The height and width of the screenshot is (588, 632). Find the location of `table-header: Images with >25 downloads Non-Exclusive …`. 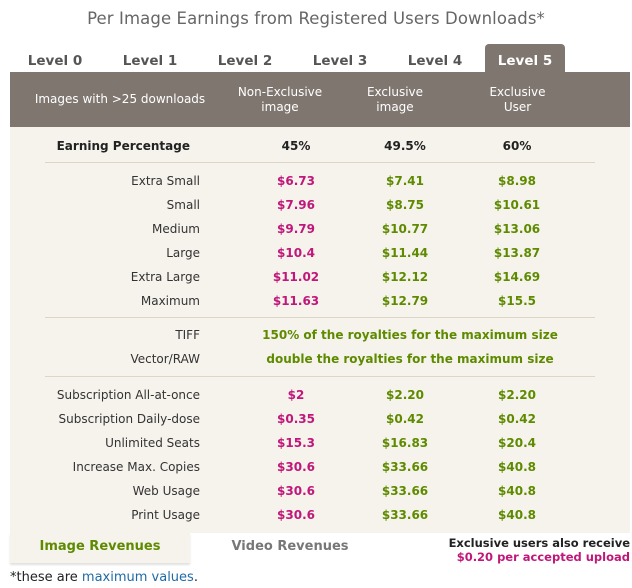

table-header: Images with >25 downloads Non-Exclusive … is located at coordinates (320, 99).